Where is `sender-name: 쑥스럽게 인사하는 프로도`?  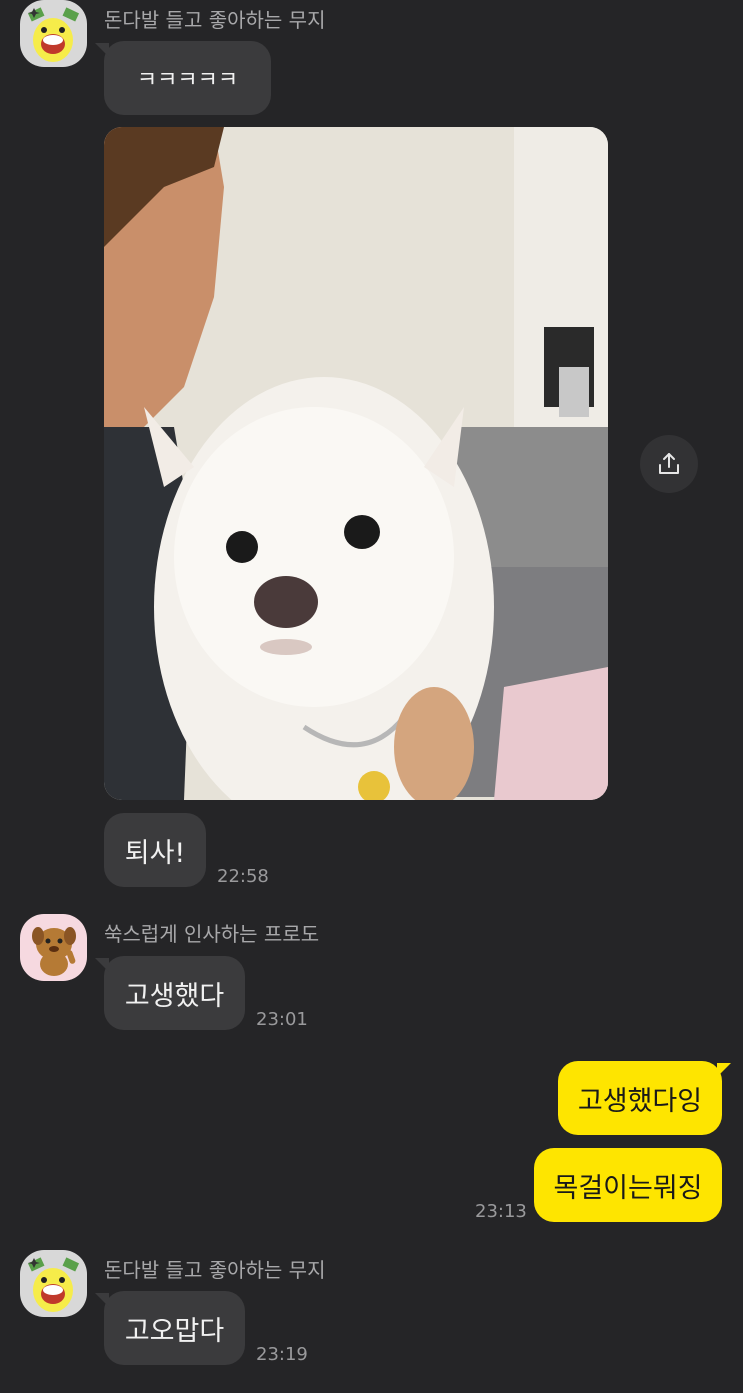 sender-name: 쑥스럽게 인사하는 프로도 is located at coordinates (212, 934).